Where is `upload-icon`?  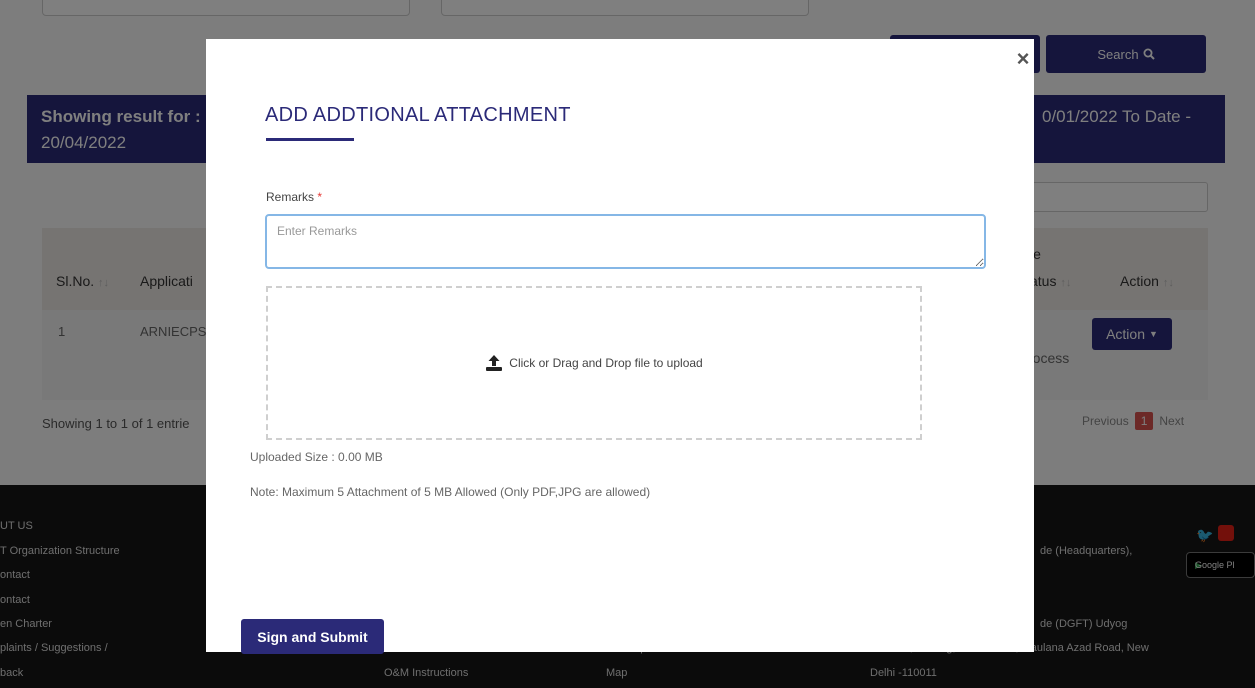
upload-icon is located at coordinates (494, 363).